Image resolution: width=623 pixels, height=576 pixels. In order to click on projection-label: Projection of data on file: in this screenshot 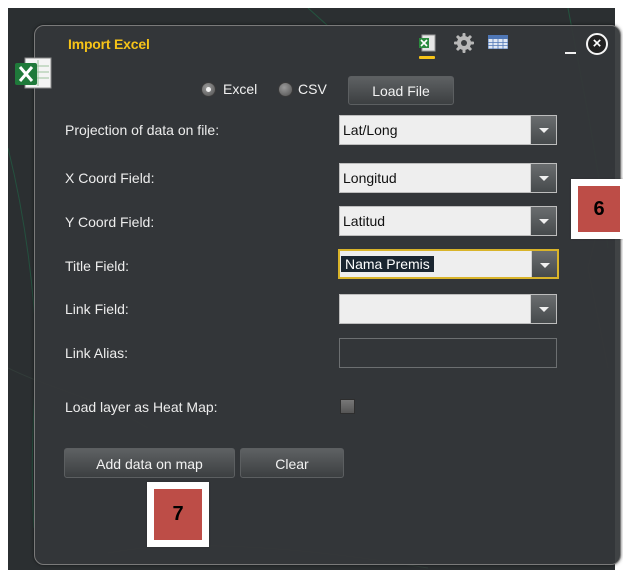, I will do `click(142, 130)`.